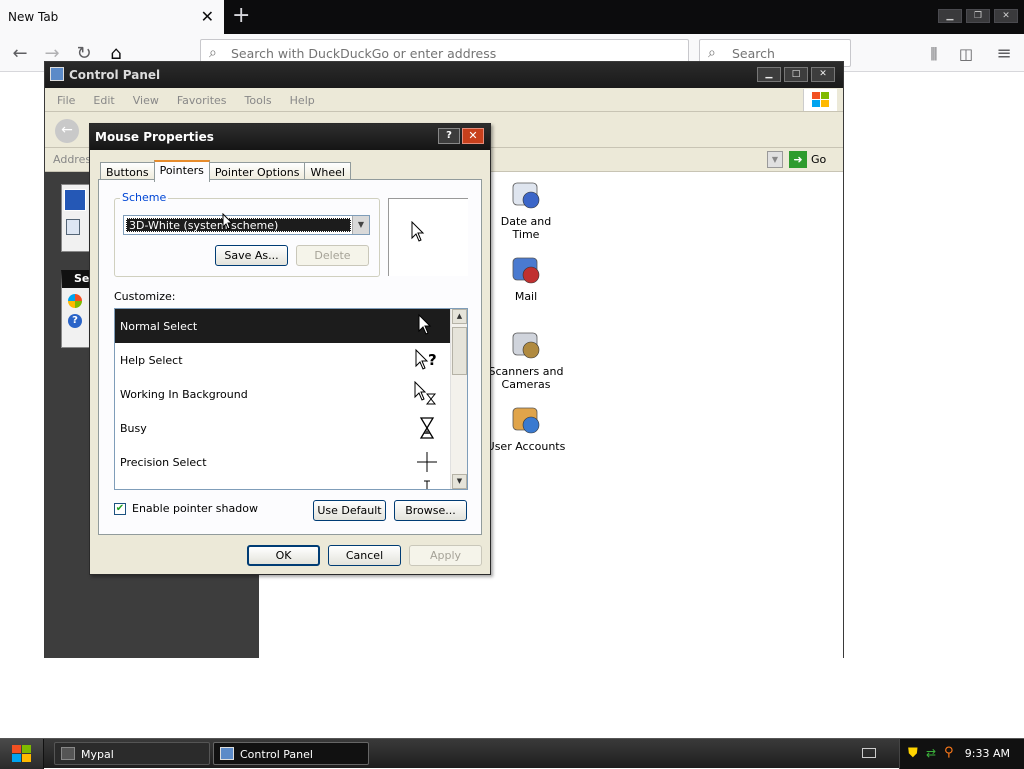 Image resolution: width=1024 pixels, height=769 pixels. Describe the element at coordinates (282, 462) in the screenshot. I see `cursor-row-precision-select: Precision Select` at that location.